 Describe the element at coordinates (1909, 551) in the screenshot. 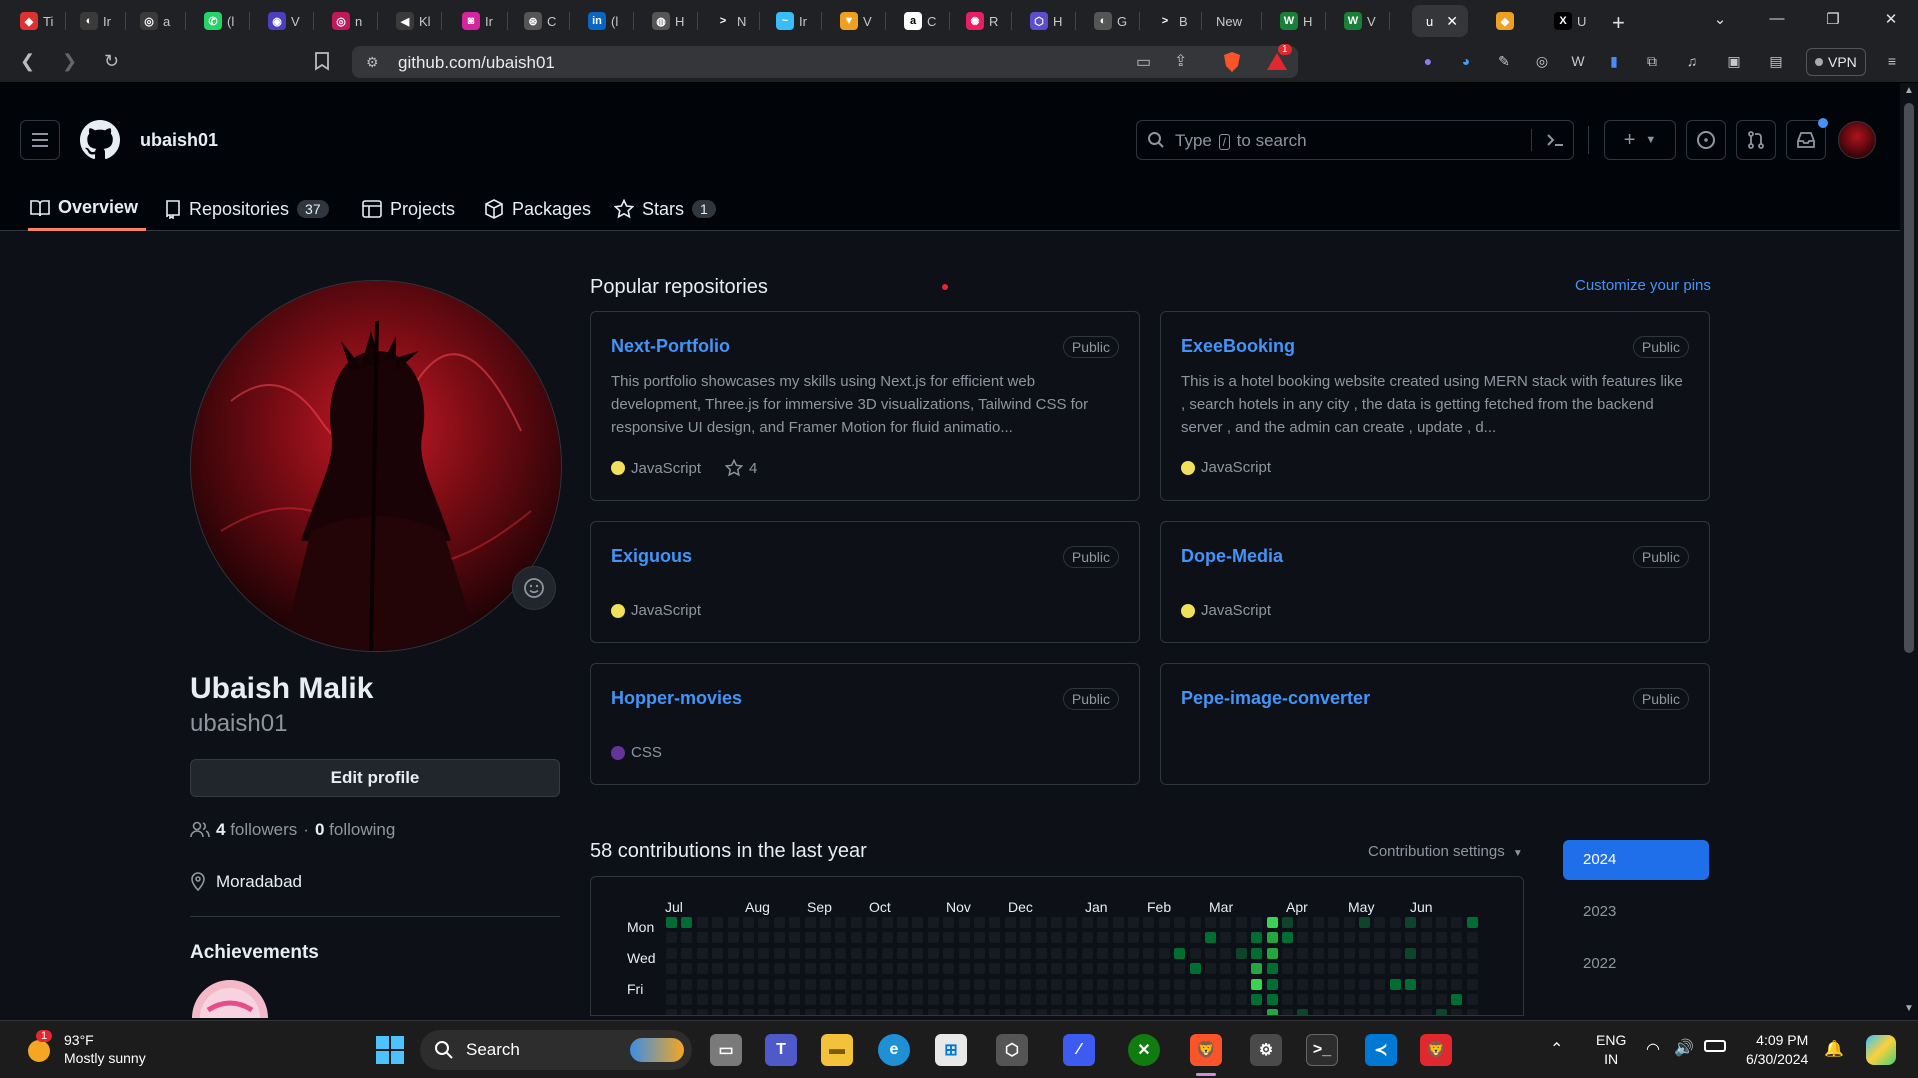

I see `page-scrollbar: ▲ ▼` at that location.